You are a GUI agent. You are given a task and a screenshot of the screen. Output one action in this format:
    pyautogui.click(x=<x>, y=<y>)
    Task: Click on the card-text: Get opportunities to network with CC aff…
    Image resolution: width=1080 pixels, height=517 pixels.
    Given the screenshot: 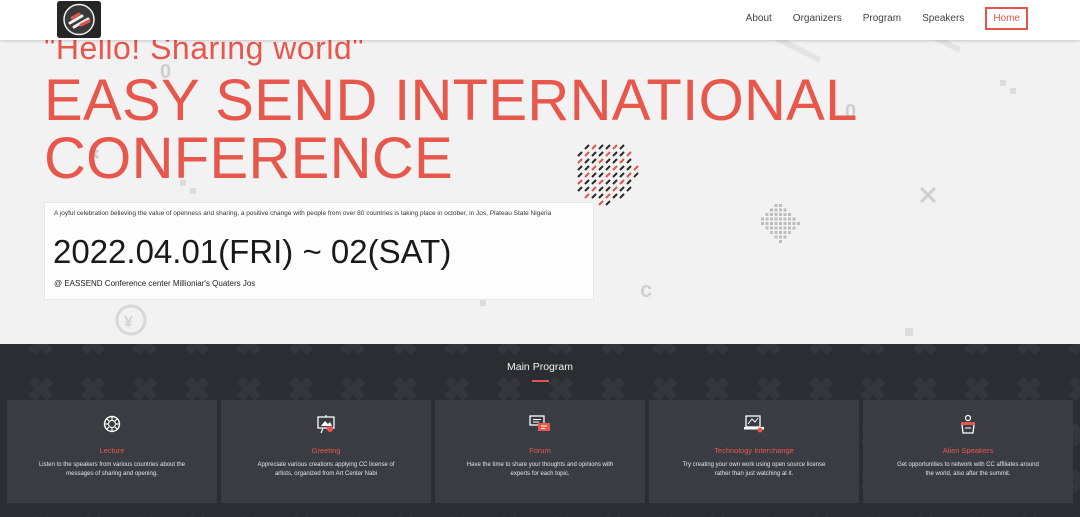 What is the action you would take?
    pyautogui.click(x=968, y=469)
    